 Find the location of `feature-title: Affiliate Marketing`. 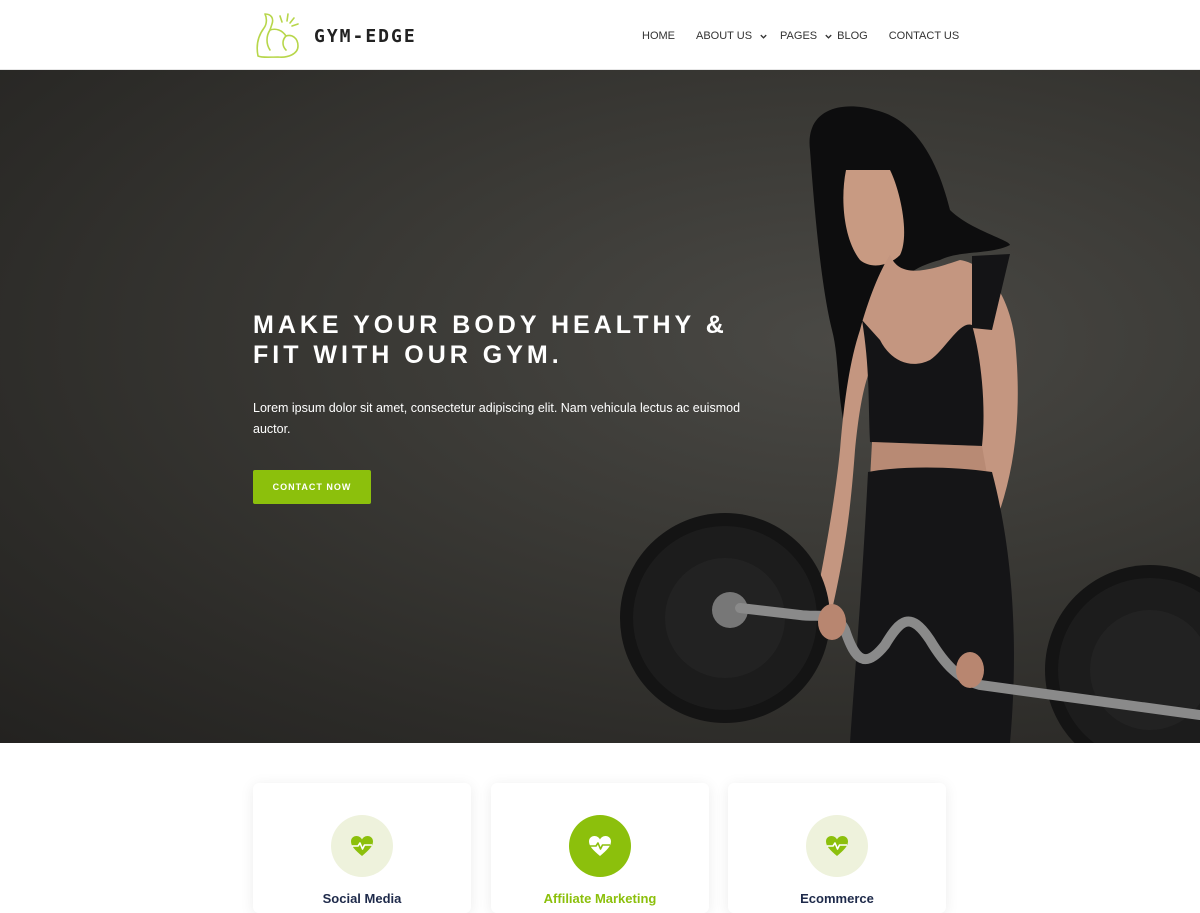

feature-title: Affiliate Marketing is located at coordinates (600, 898).